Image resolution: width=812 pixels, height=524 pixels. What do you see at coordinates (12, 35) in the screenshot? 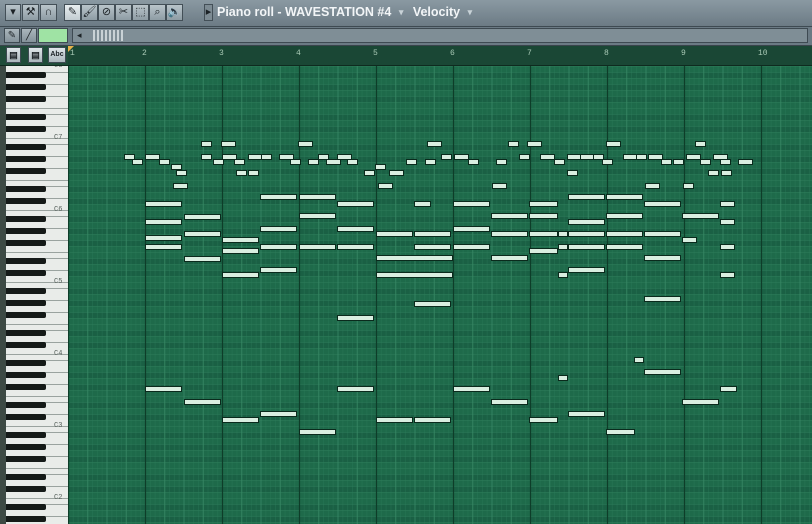
I see `pencil-icon: ✎` at bounding box center [12, 35].